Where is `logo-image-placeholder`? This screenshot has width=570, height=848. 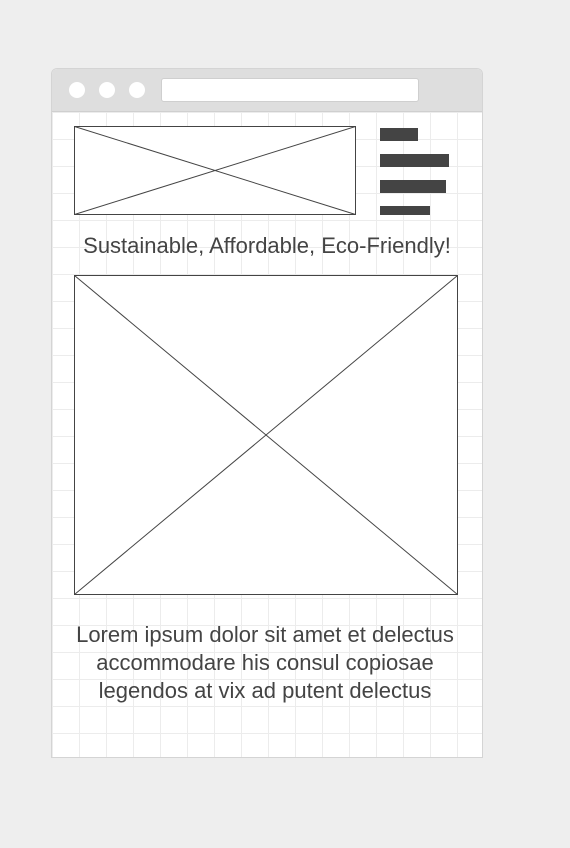 logo-image-placeholder is located at coordinates (215, 170).